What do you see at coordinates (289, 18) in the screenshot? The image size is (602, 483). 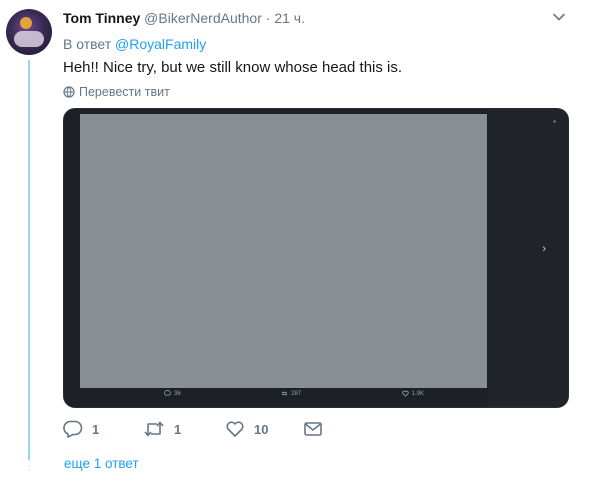 I see `tweet-time: 21 ч.` at bounding box center [289, 18].